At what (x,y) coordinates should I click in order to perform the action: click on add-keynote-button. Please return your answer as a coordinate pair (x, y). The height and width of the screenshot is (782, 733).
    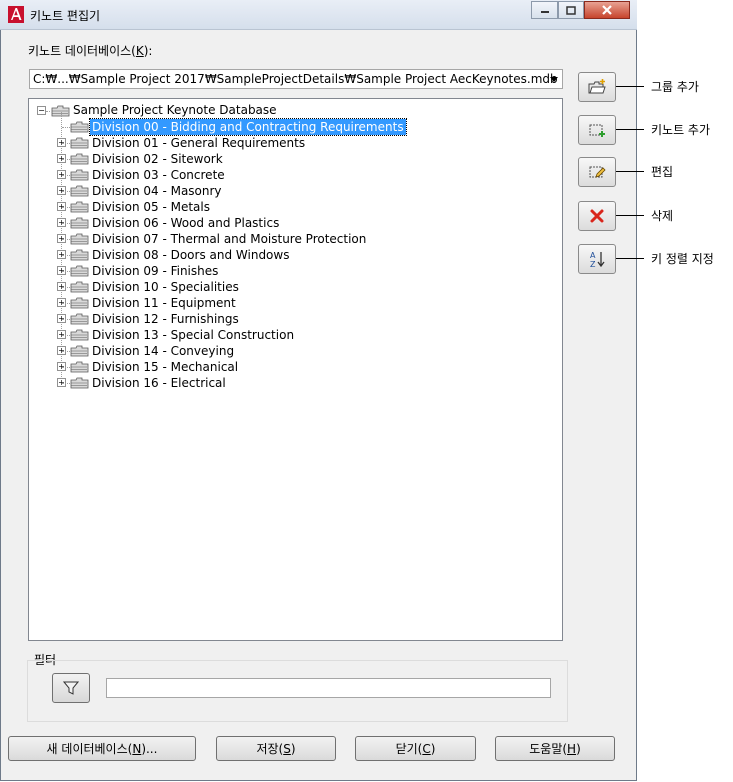
    Looking at the image, I should click on (597, 130).